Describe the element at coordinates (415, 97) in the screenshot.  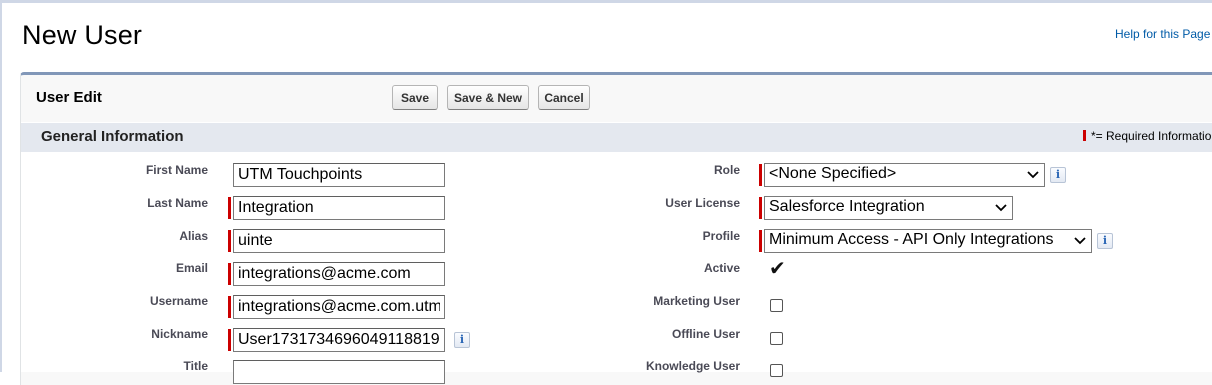
I see `save-button: Save` at that location.